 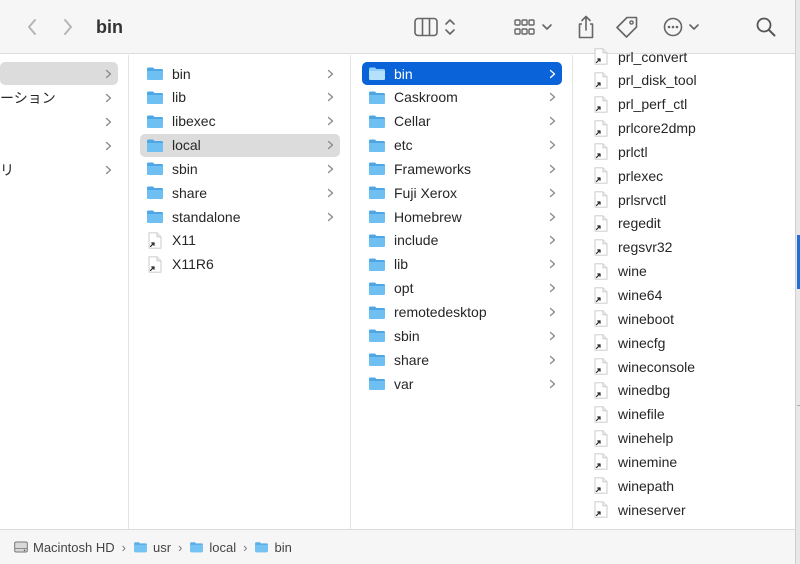 What do you see at coordinates (686, 104) in the screenshot?
I see `file-item: prl_perf_ctl` at bounding box center [686, 104].